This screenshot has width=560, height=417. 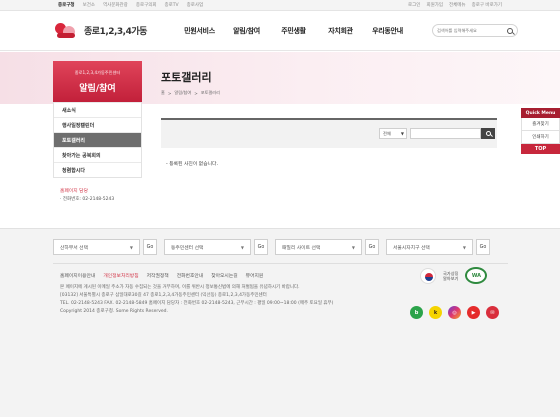 I want to click on sitemap-link: 전체메뉴, so click(x=457, y=5).